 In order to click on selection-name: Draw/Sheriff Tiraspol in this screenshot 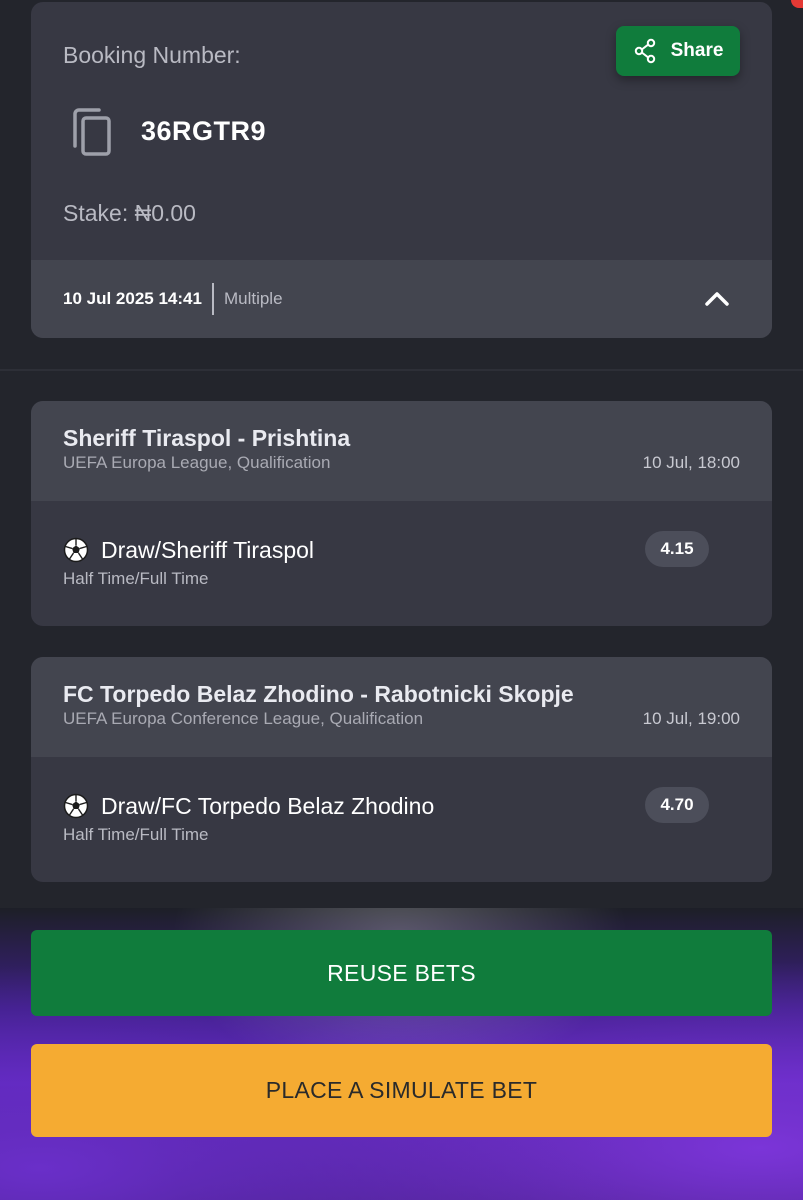, I will do `click(208, 550)`.